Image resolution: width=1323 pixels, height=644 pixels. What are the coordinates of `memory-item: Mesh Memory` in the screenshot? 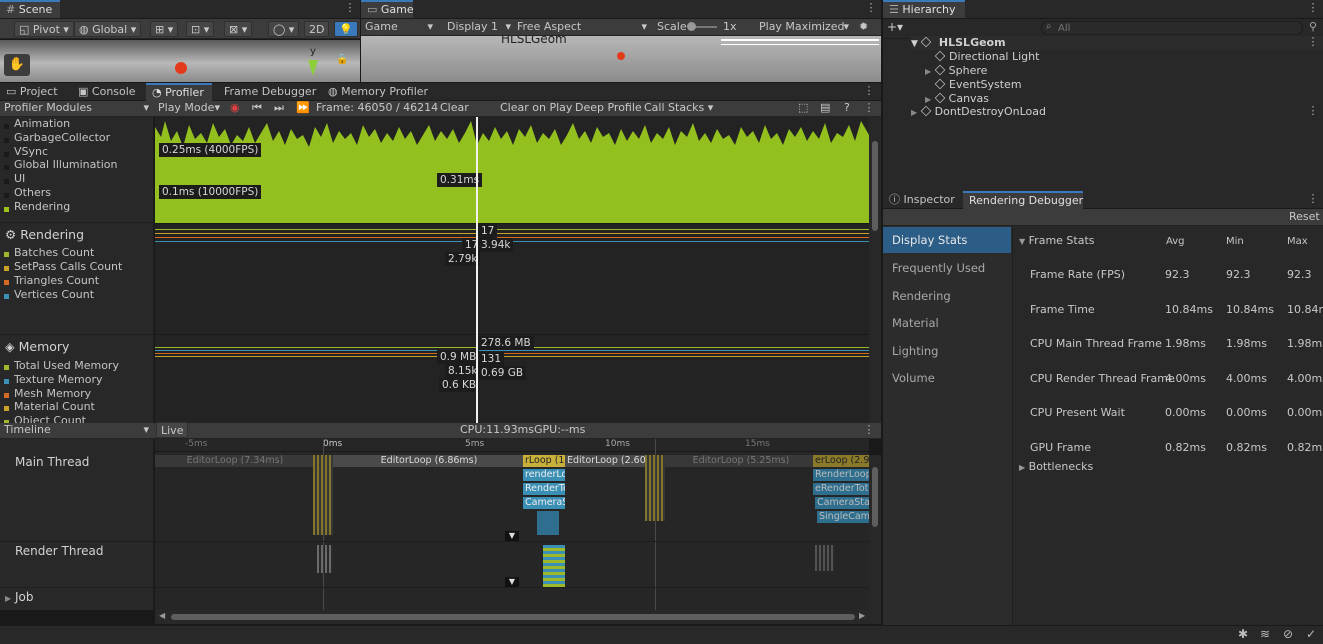 It's located at (52, 393).